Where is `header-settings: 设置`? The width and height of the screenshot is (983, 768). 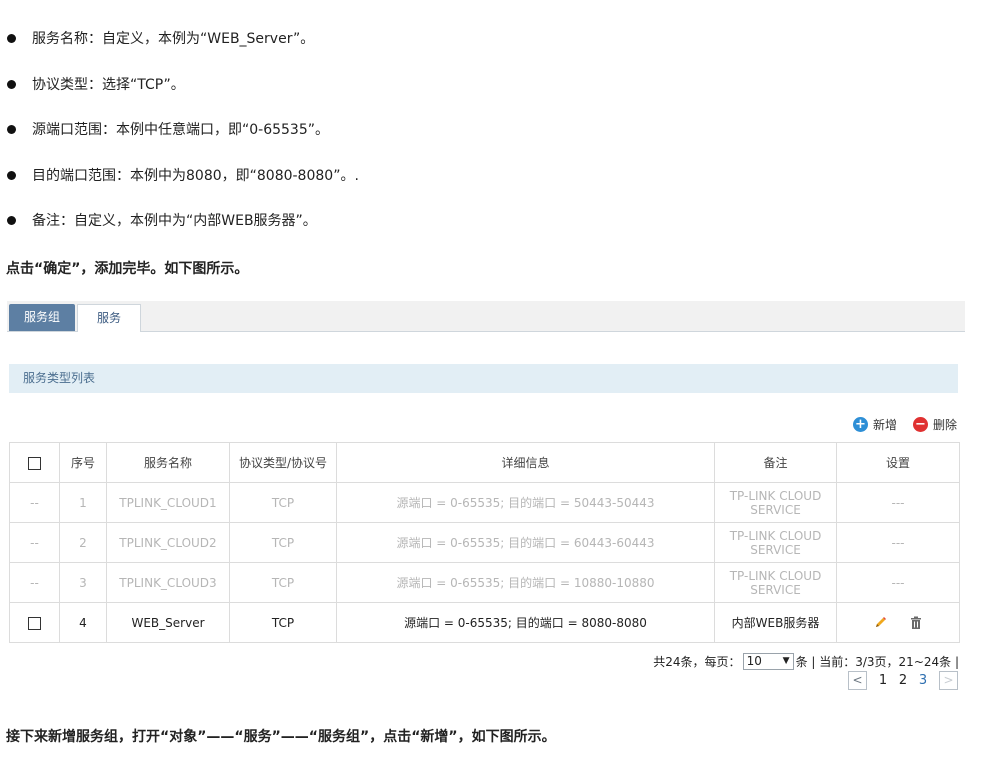 header-settings: 设置 is located at coordinates (898, 462).